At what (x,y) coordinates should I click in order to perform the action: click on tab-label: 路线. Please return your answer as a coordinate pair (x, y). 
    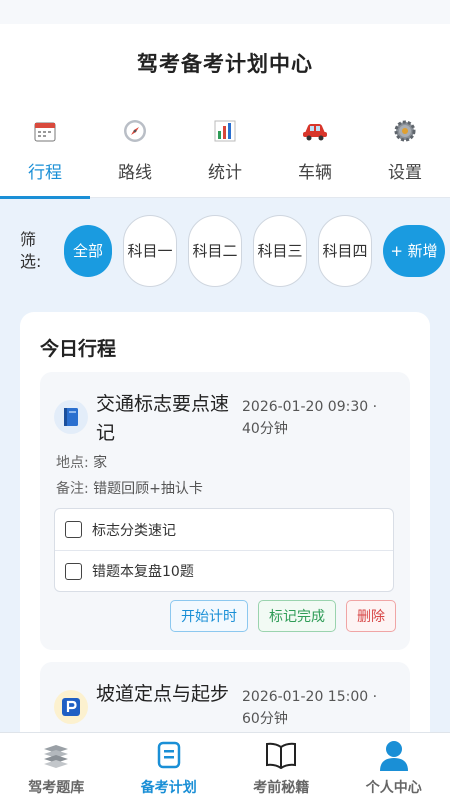
    Looking at the image, I should click on (135, 173).